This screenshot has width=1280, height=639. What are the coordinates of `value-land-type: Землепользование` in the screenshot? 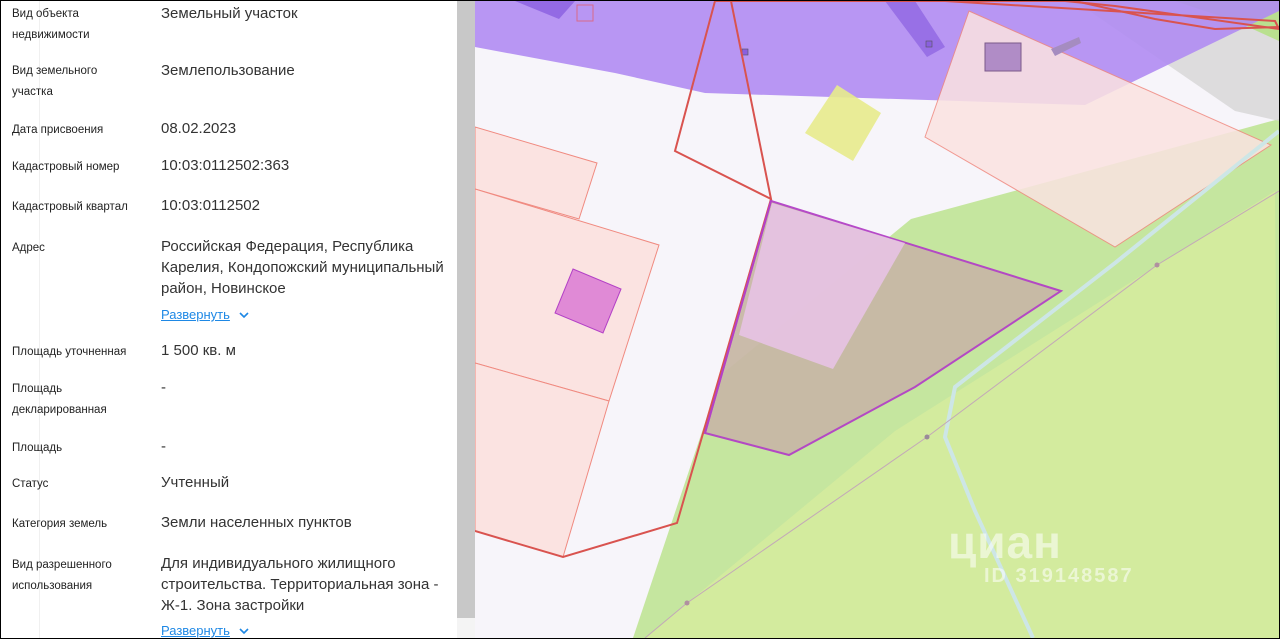 It's located at (228, 70).